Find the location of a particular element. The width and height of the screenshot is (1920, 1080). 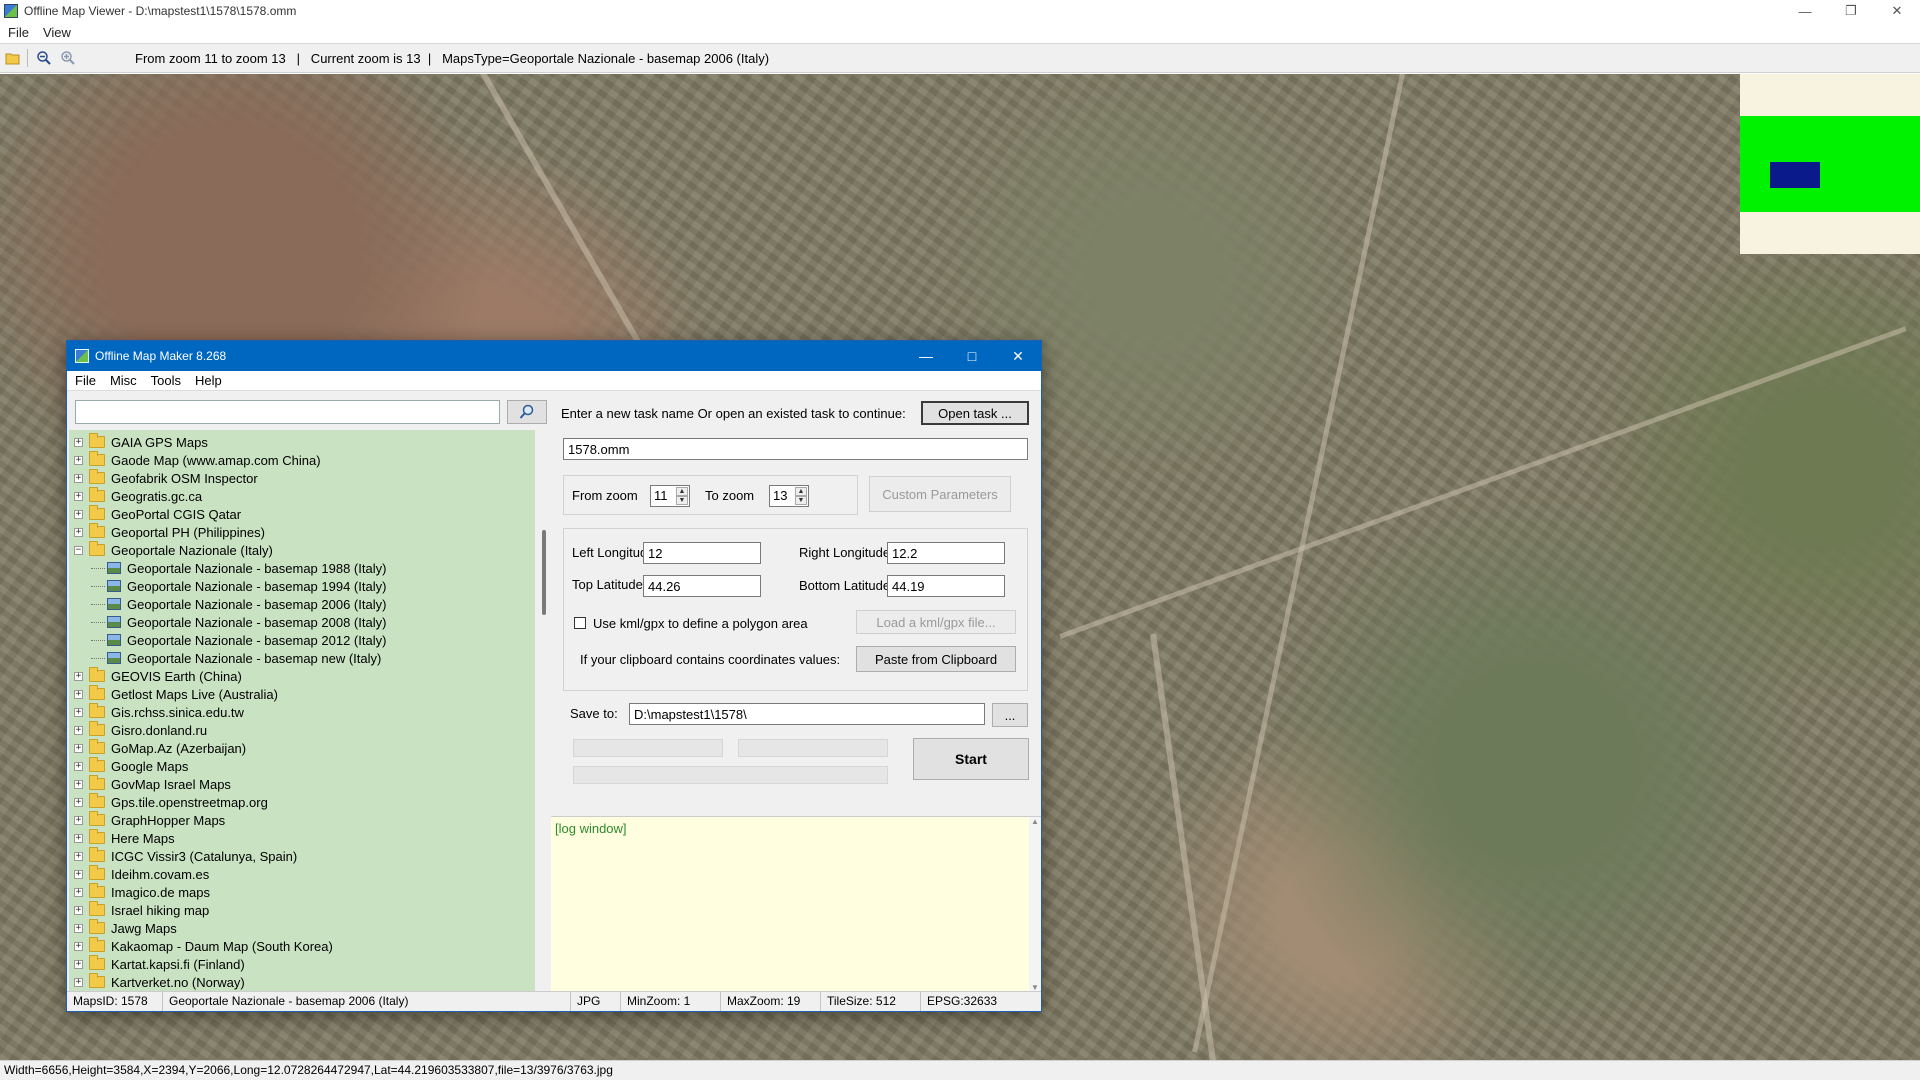

menu-misc: Misc is located at coordinates (123, 380).